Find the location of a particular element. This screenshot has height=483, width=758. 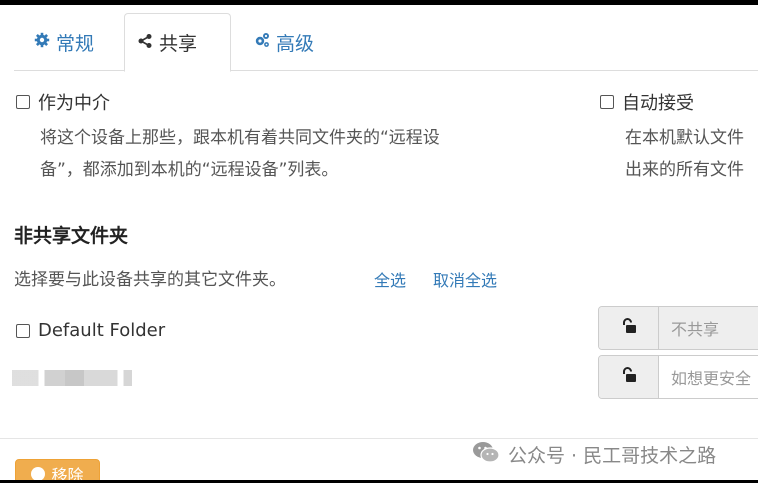

tab-advanced-label: 高级 is located at coordinates (295, 43).